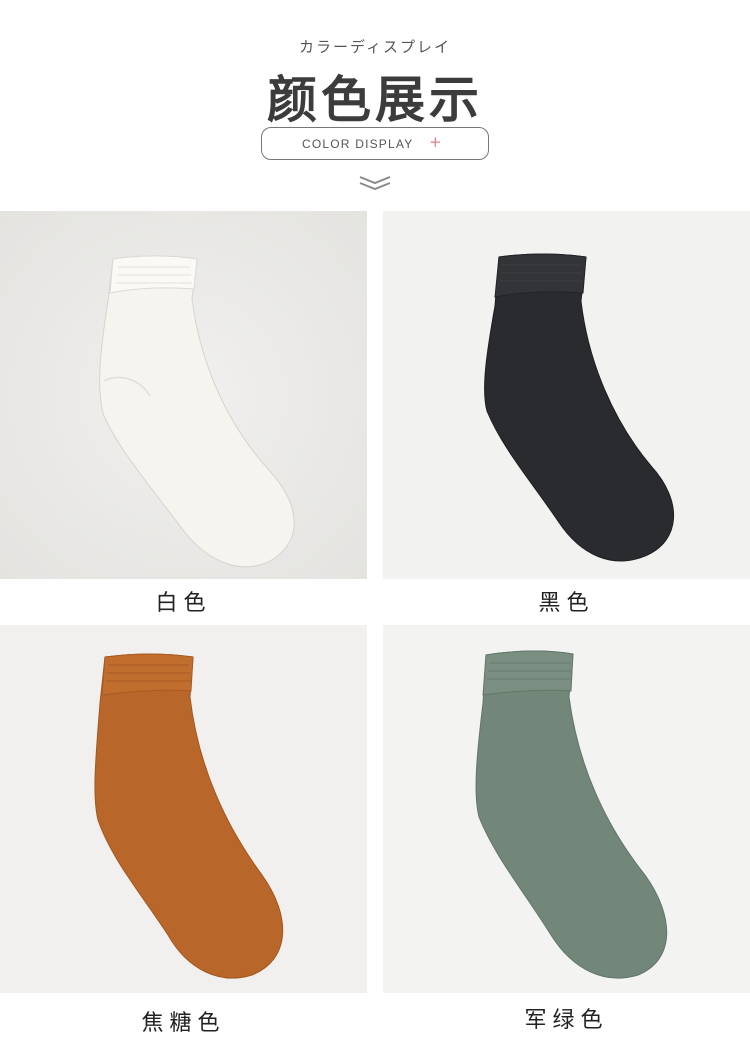 The height and width of the screenshot is (1040, 750). Describe the element at coordinates (375, 47) in the screenshot. I see `japanese-subtitle: カラーディスプレイ` at that location.